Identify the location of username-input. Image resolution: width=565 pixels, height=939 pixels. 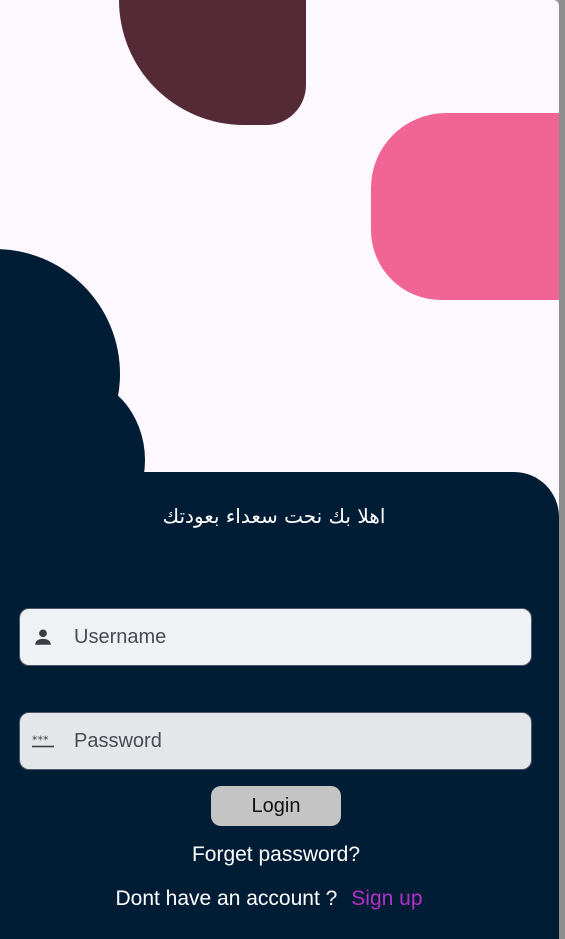
(274, 637).